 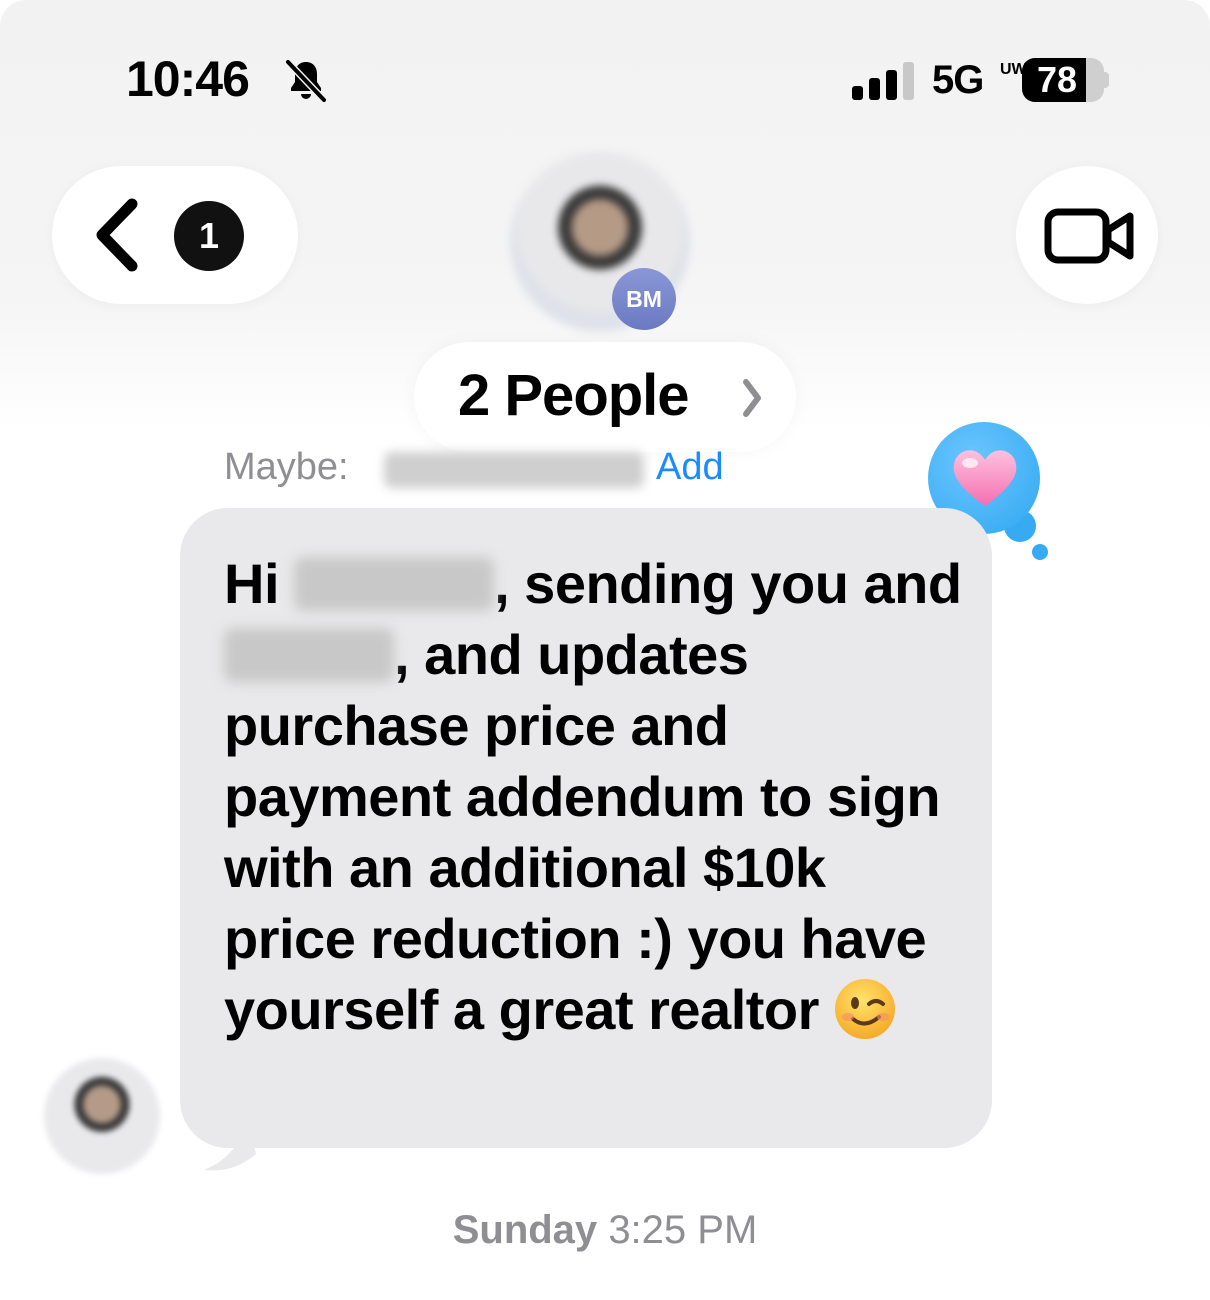 What do you see at coordinates (690, 467) in the screenshot?
I see `add-contact-link: Add` at bounding box center [690, 467].